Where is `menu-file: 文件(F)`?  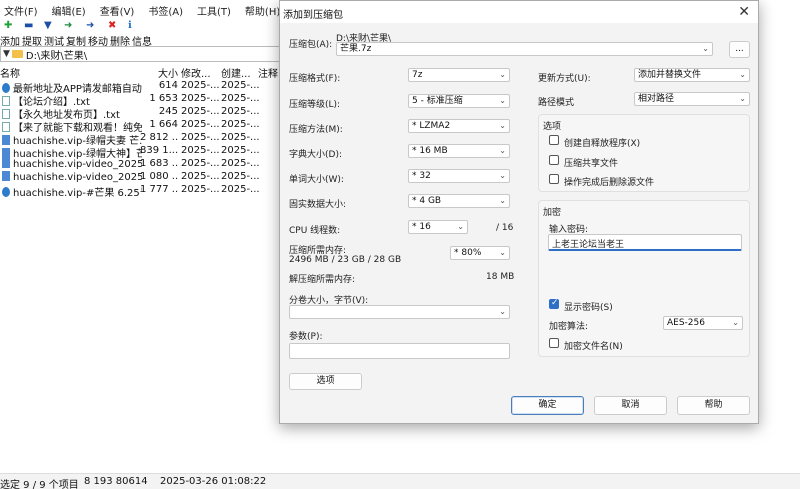
menu-file: 文件(F) is located at coordinates (21, 10).